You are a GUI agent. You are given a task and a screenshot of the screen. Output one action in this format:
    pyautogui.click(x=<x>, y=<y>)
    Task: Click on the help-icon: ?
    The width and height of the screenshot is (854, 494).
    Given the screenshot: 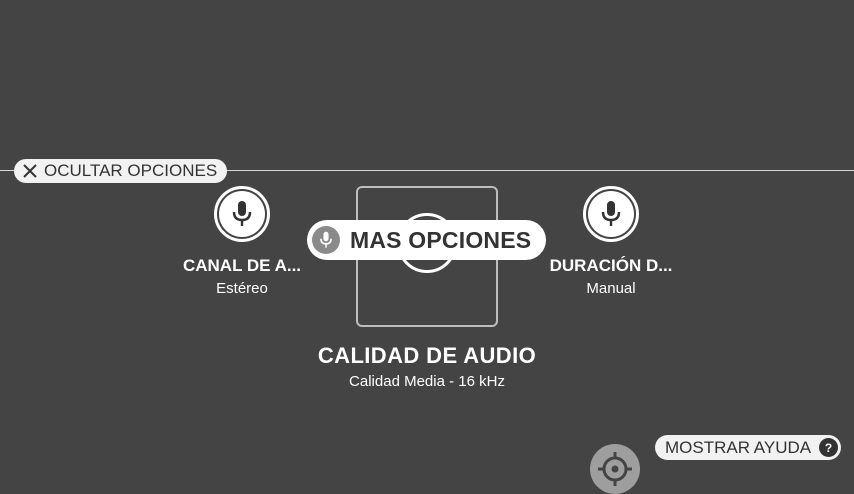 What is the action you would take?
    pyautogui.click(x=829, y=447)
    